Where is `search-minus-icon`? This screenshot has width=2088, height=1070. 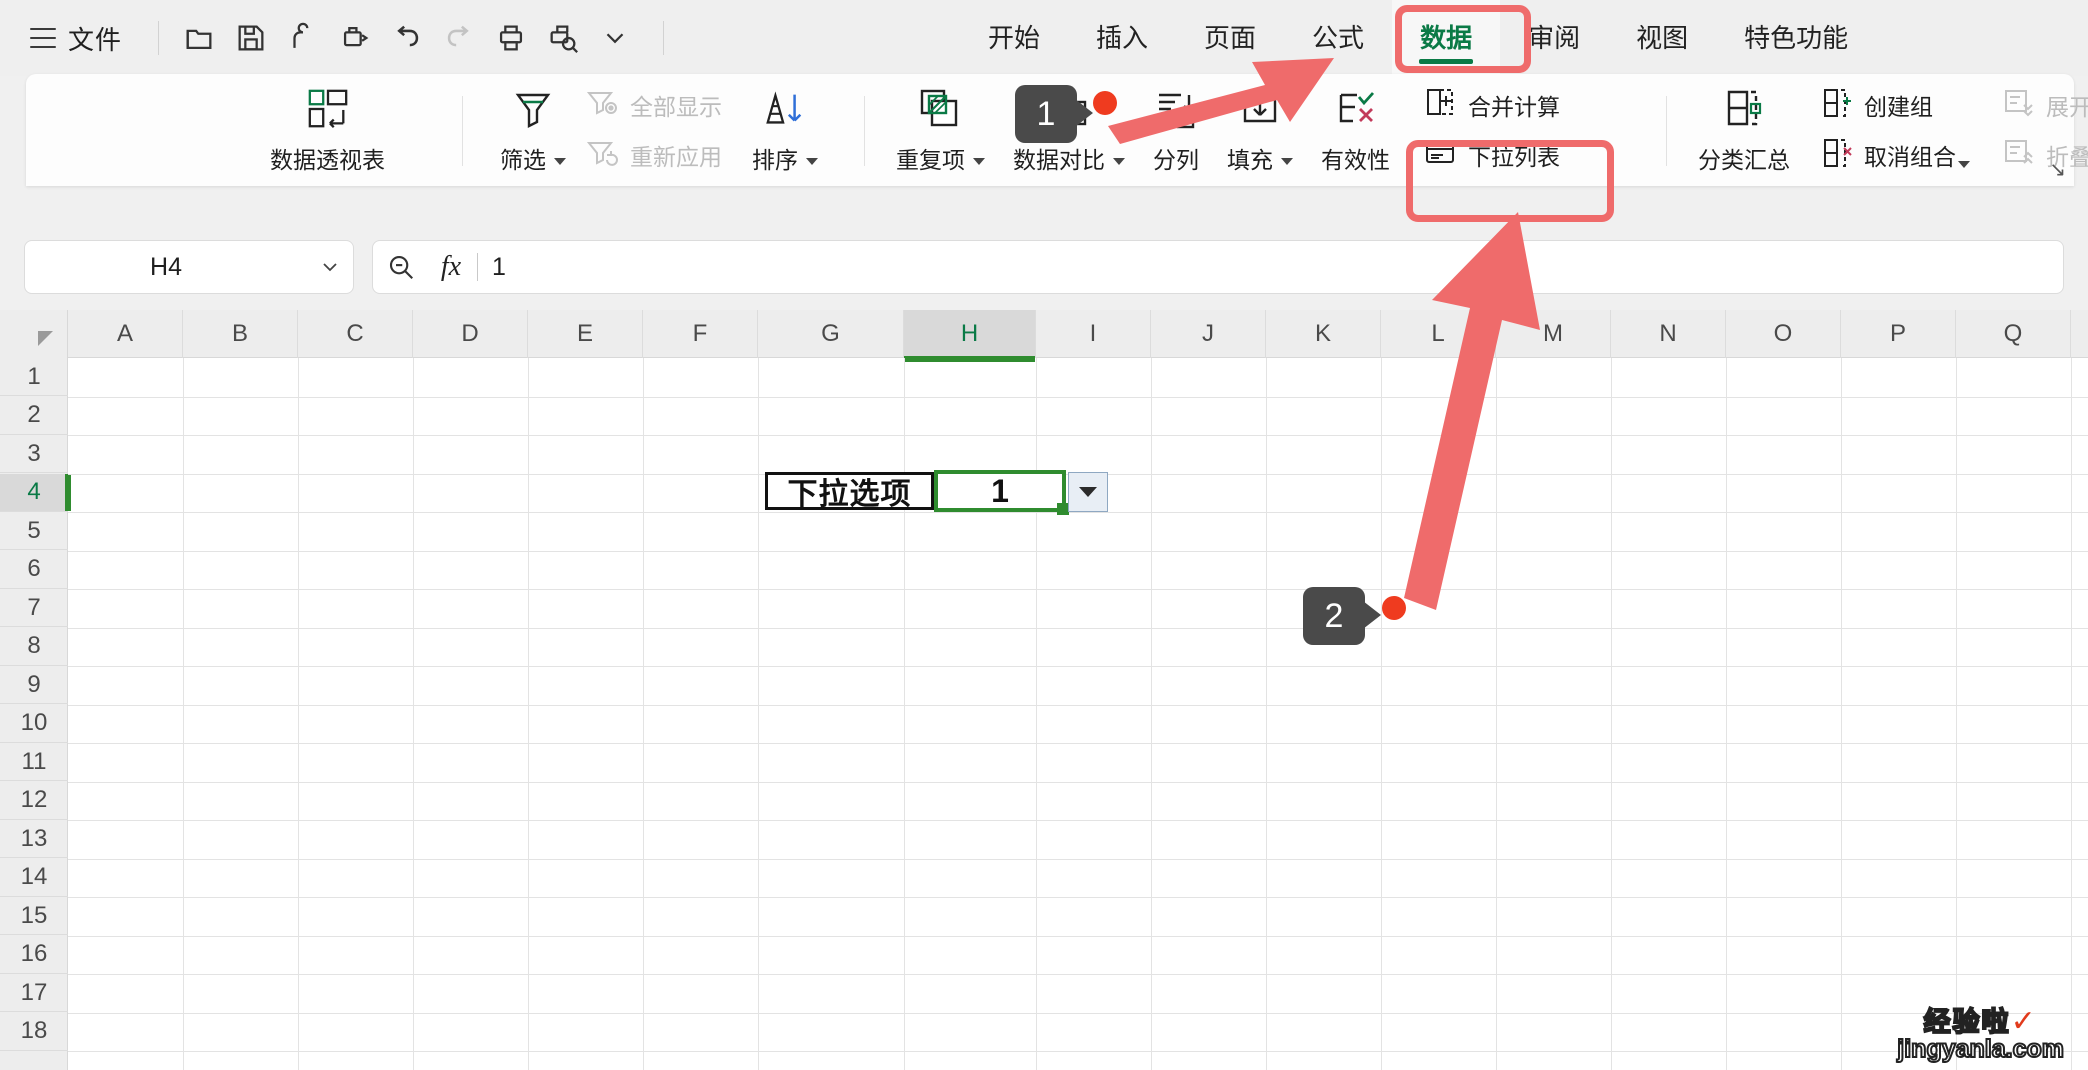 search-minus-icon is located at coordinates (401, 267).